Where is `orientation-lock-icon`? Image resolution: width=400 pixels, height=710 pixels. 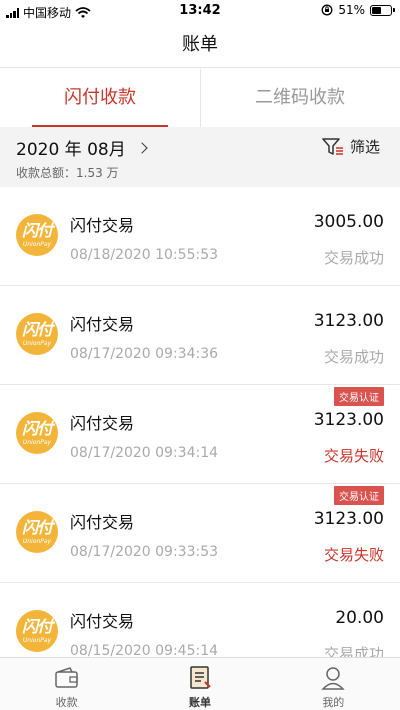 orientation-lock-icon is located at coordinates (327, 10).